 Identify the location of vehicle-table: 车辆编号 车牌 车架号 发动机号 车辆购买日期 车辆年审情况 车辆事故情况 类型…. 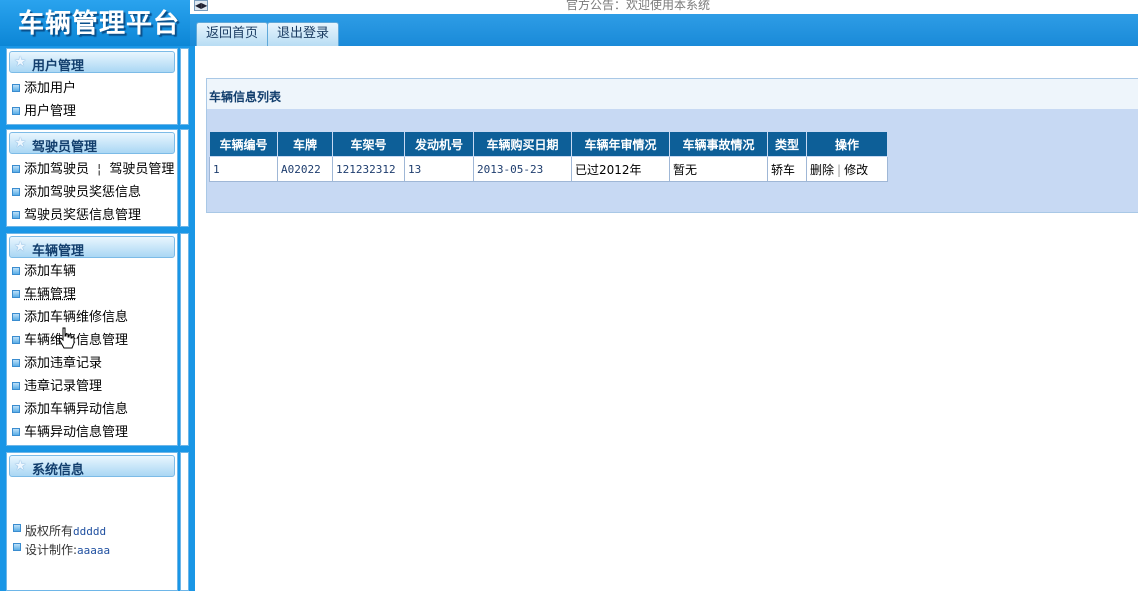
(548, 156).